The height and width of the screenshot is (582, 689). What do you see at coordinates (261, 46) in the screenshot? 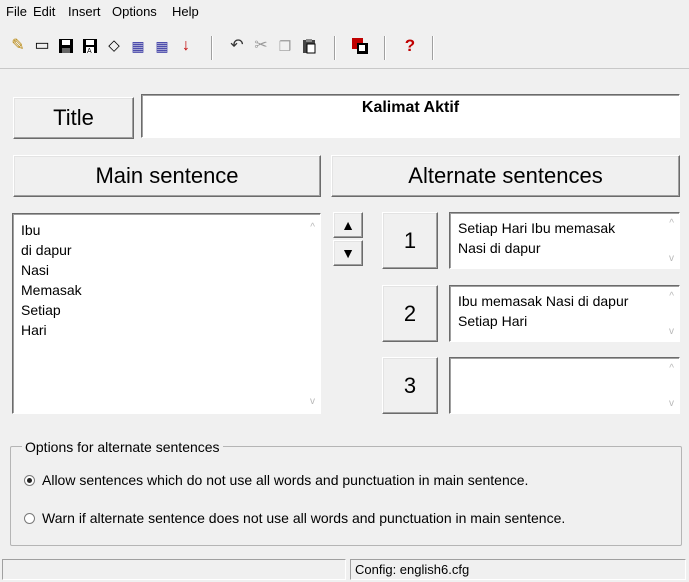
I see `cut-icon: ✂` at bounding box center [261, 46].